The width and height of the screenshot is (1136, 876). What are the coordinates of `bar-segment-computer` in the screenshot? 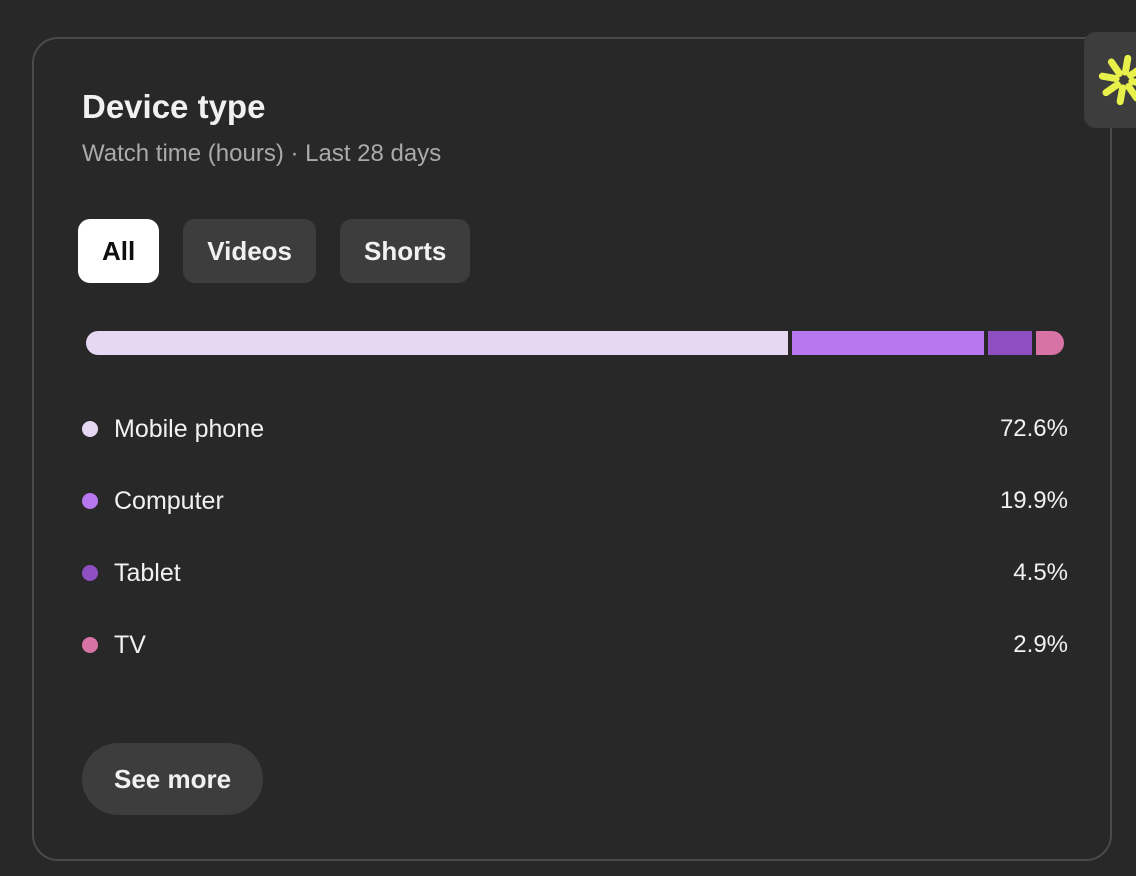 It's located at (888, 343).